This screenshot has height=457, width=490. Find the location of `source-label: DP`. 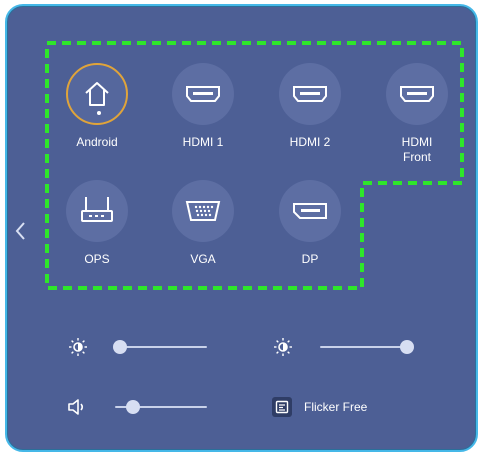

source-label: DP is located at coordinates (310, 259).